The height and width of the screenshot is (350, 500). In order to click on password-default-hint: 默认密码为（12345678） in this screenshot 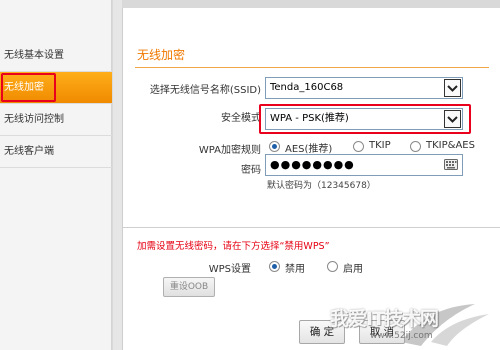, I will do `click(321, 186)`.